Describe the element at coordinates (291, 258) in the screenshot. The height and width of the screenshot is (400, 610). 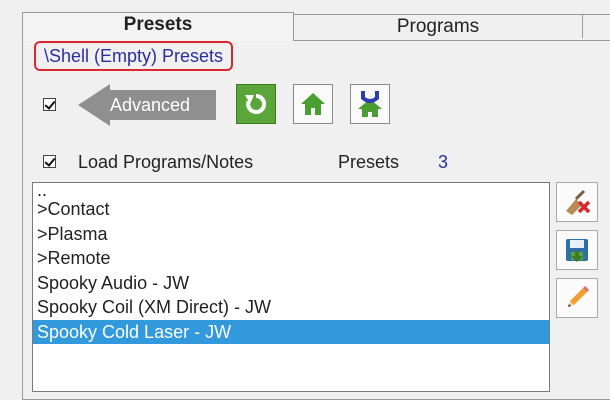
I see `list-item: >Remote` at that location.